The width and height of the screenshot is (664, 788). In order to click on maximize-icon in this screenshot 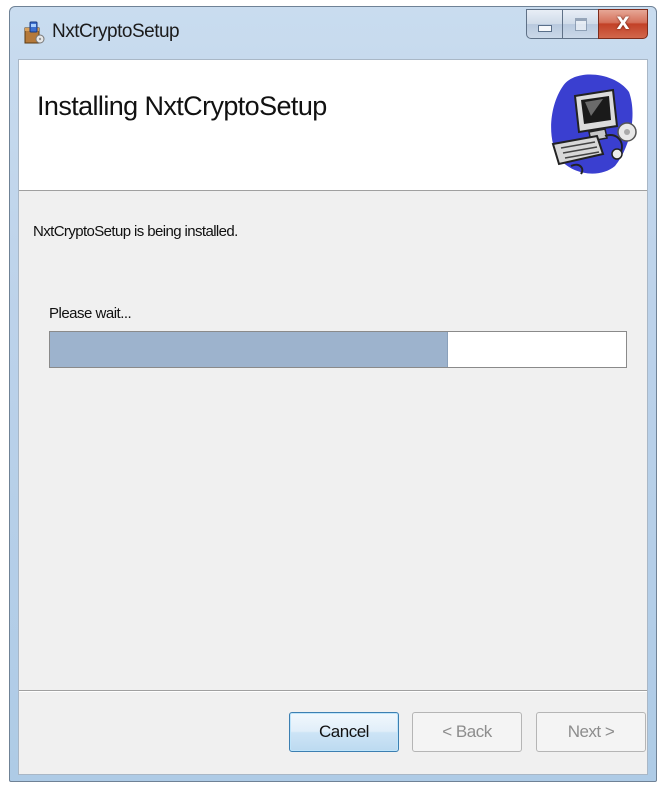, I will do `click(580, 24)`.